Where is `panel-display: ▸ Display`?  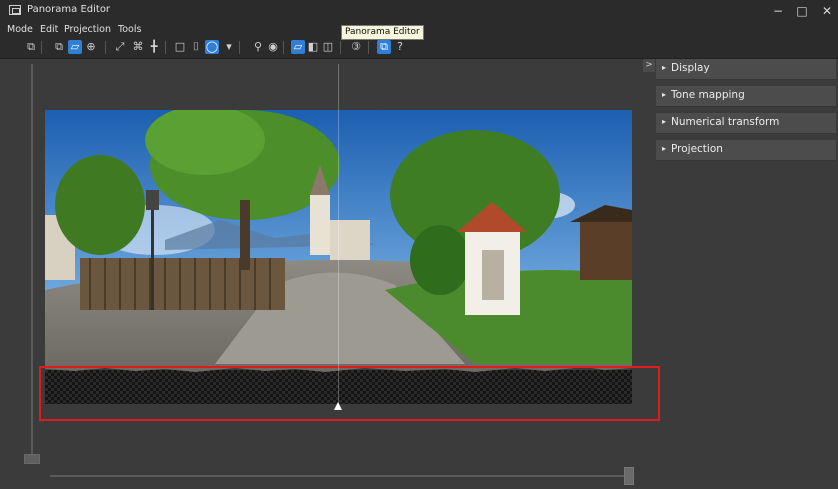 panel-display: ▸ Display is located at coordinates (746, 69).